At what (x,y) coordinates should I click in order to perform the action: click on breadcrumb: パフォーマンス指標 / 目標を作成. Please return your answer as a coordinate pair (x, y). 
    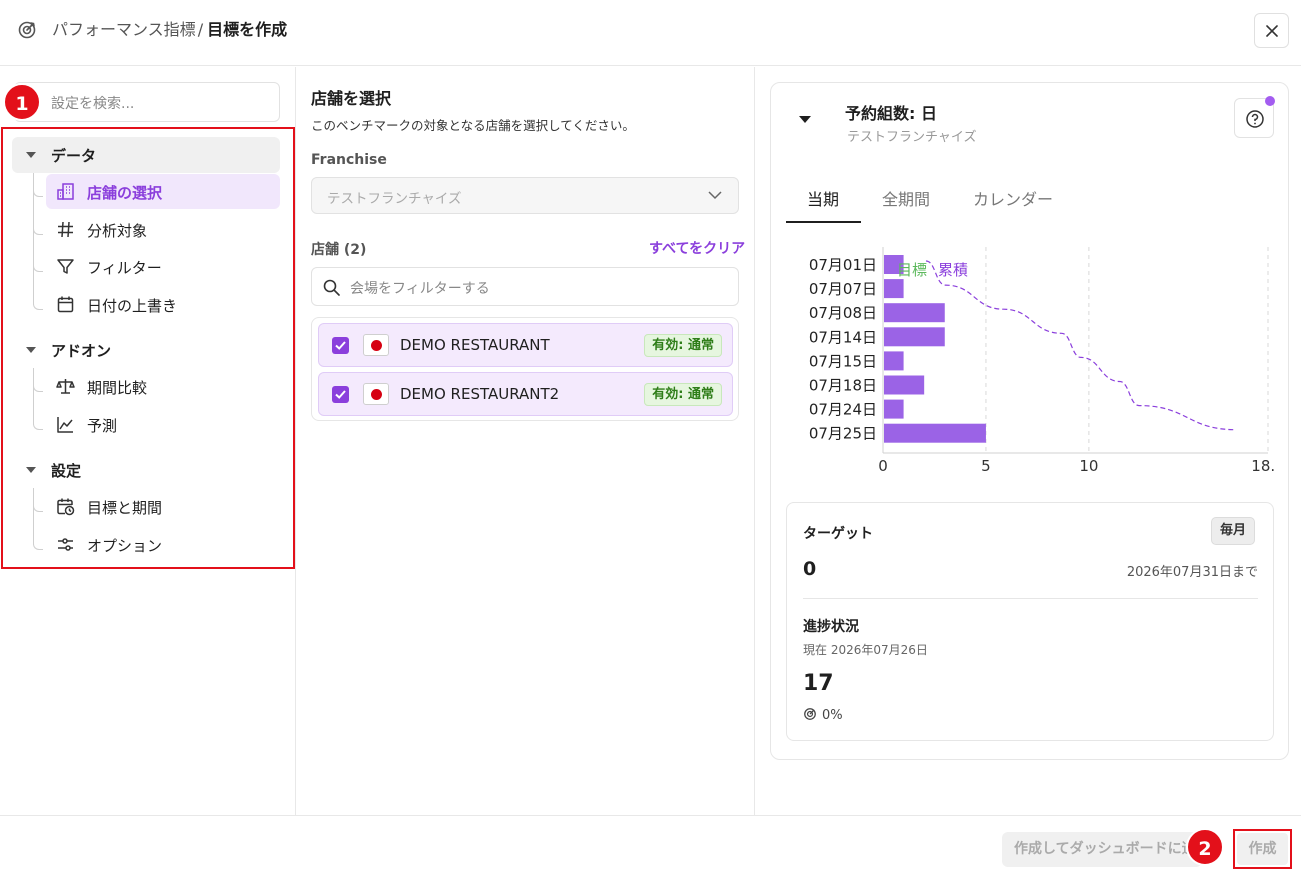
    Looking at the image, I should click on (169, 30).